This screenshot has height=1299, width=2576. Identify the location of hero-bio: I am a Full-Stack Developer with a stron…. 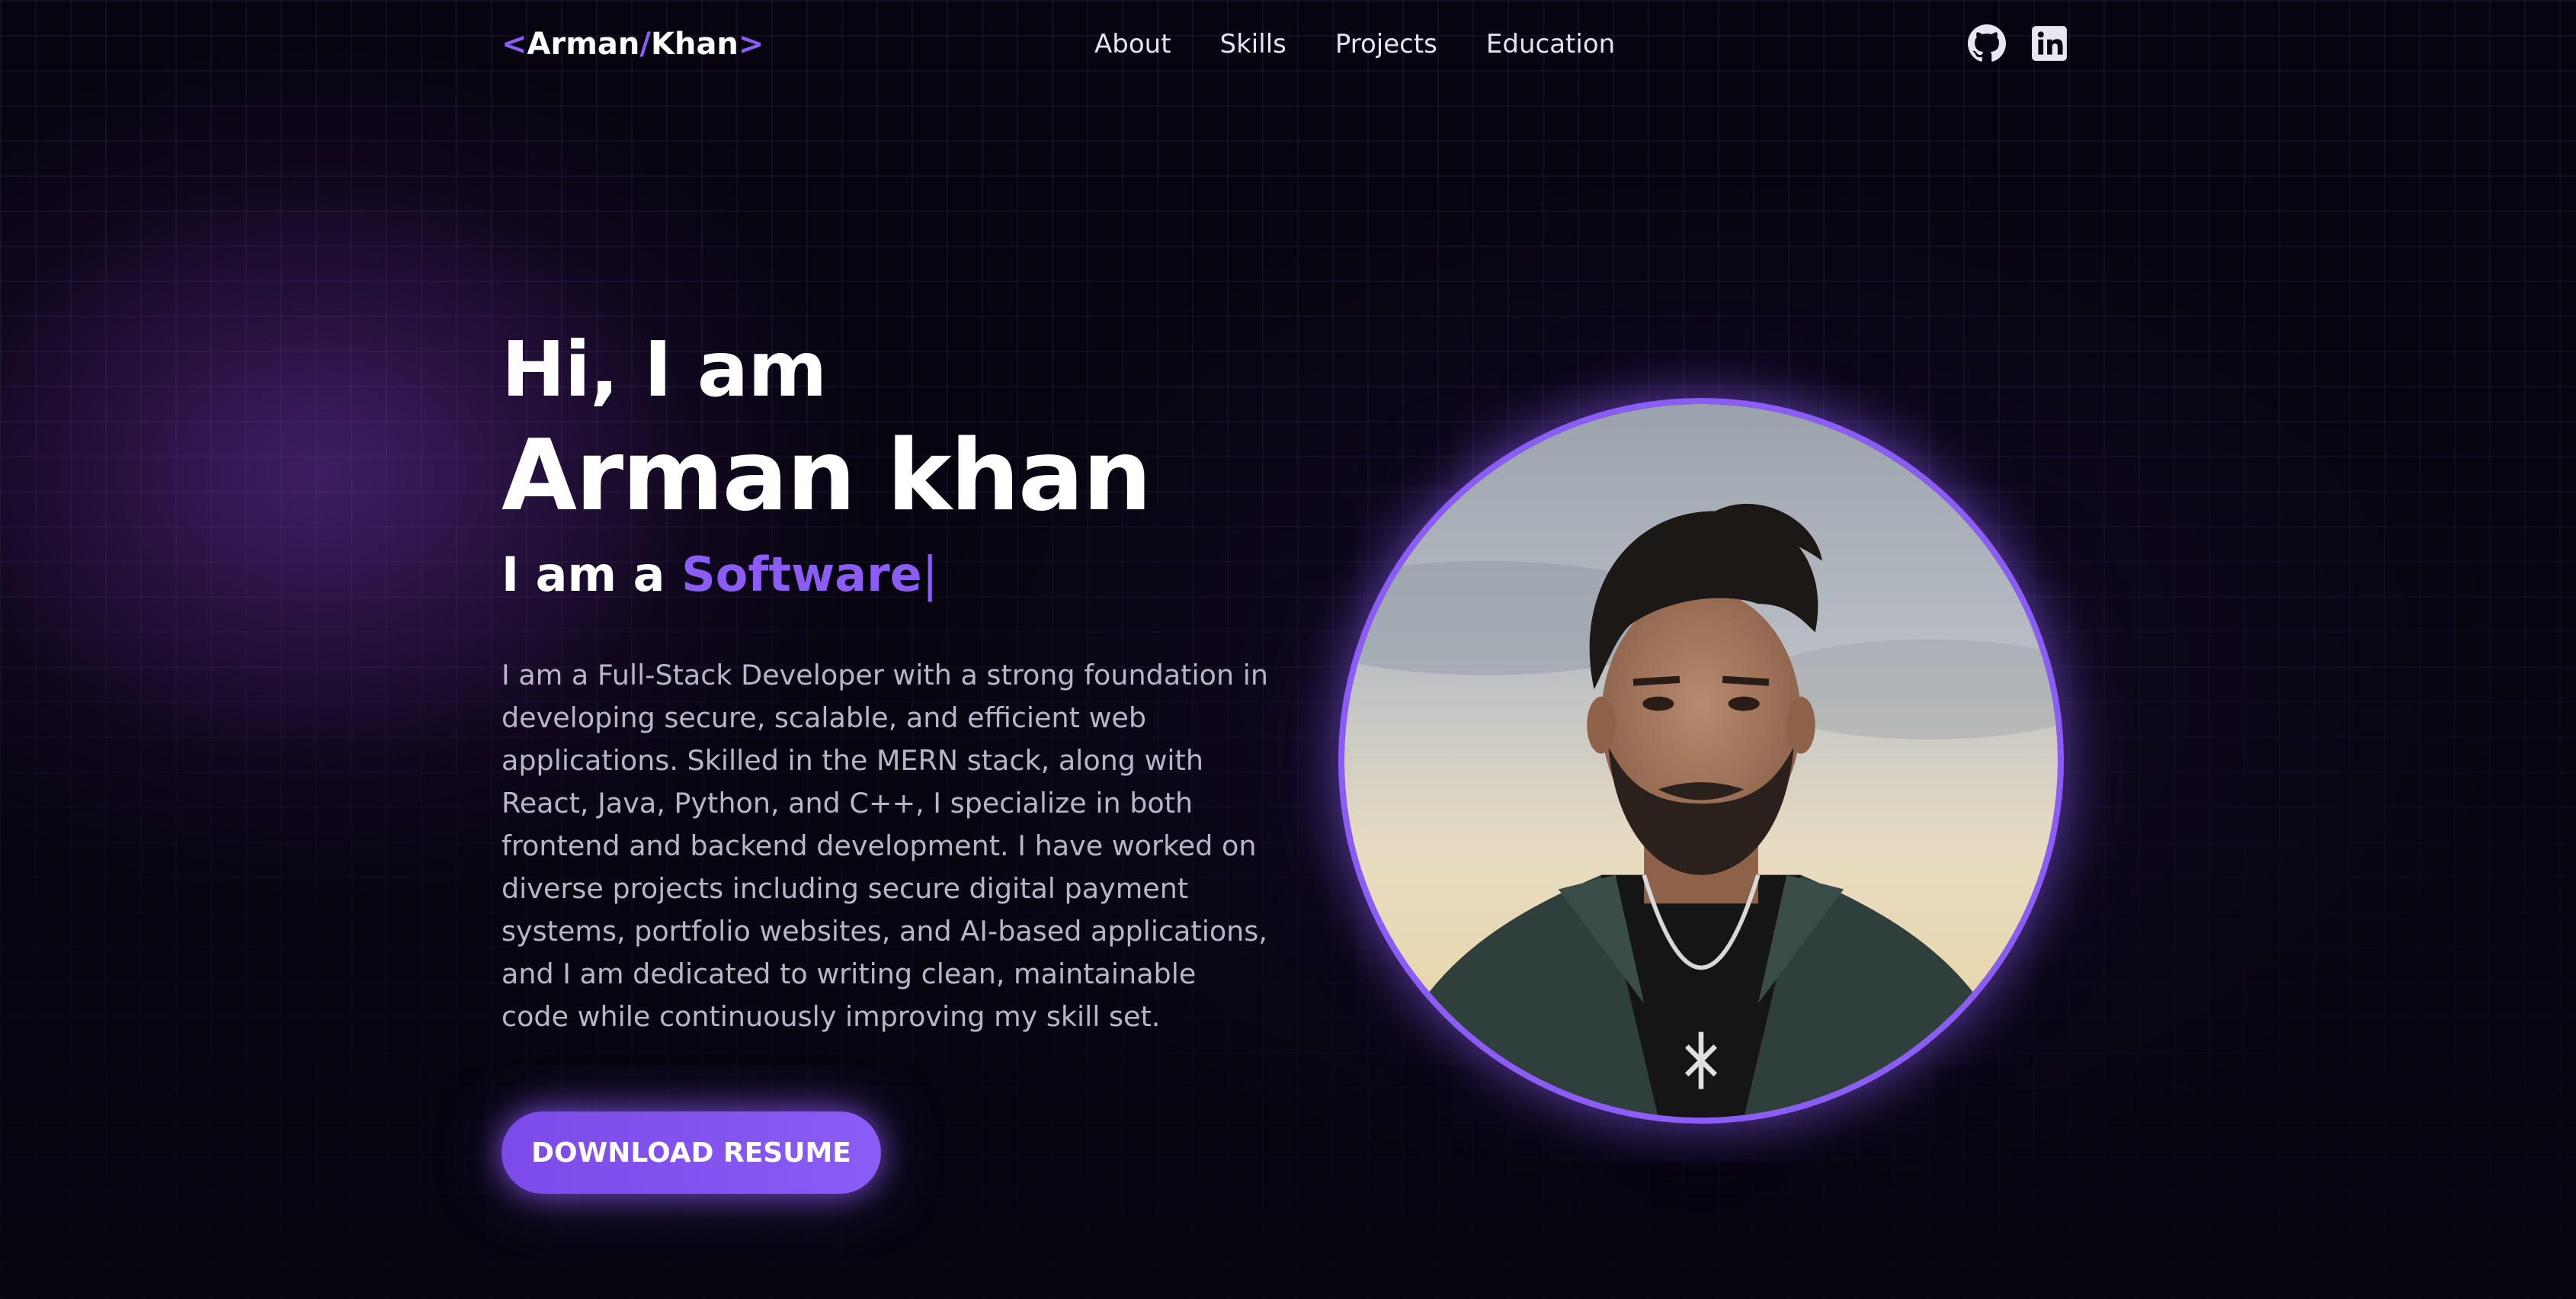
(884, 846).